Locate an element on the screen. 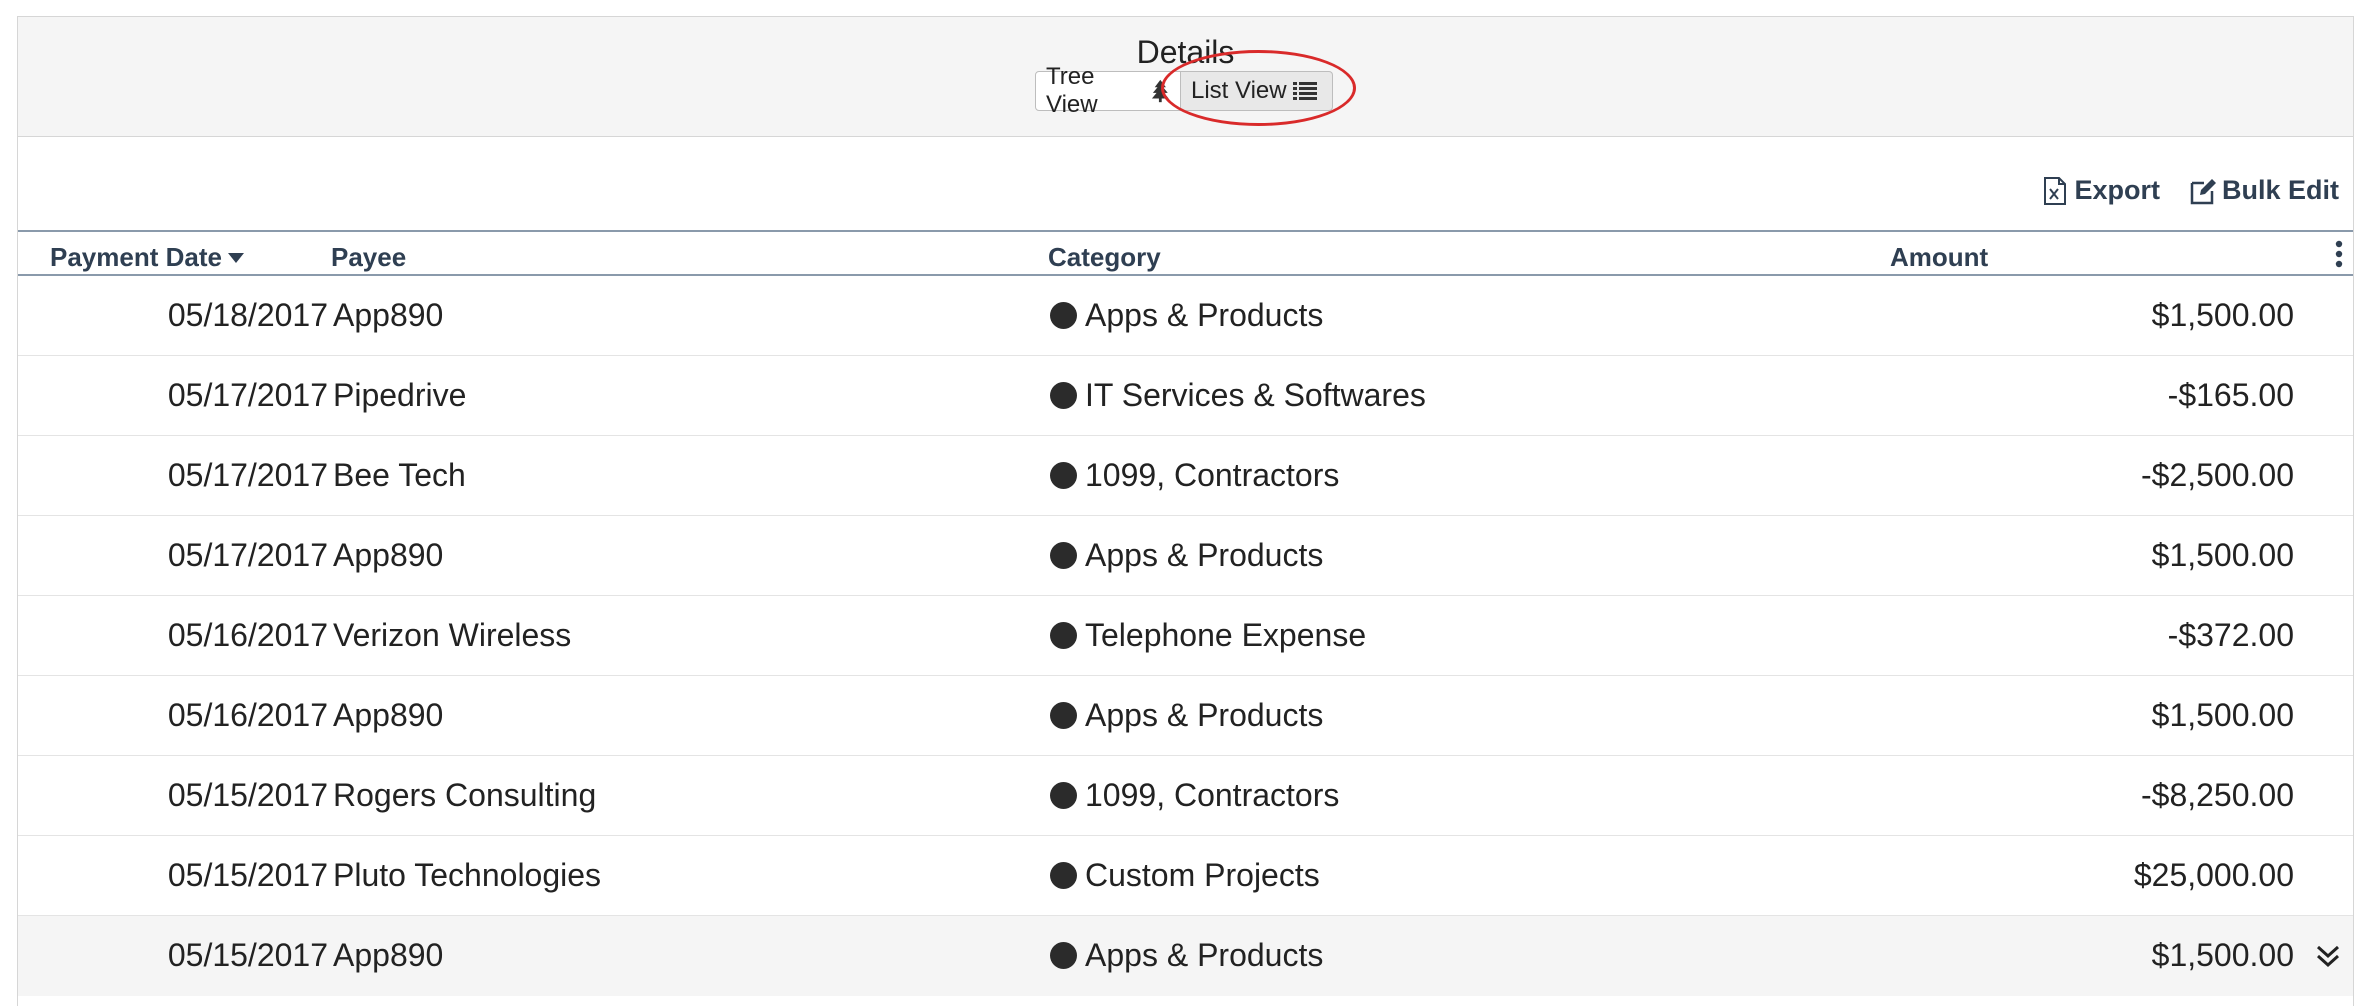 The height and width of the screenshot is (1006, 2378). cell-category: IT Services & Softwares is located at coordinates (1238, 395).